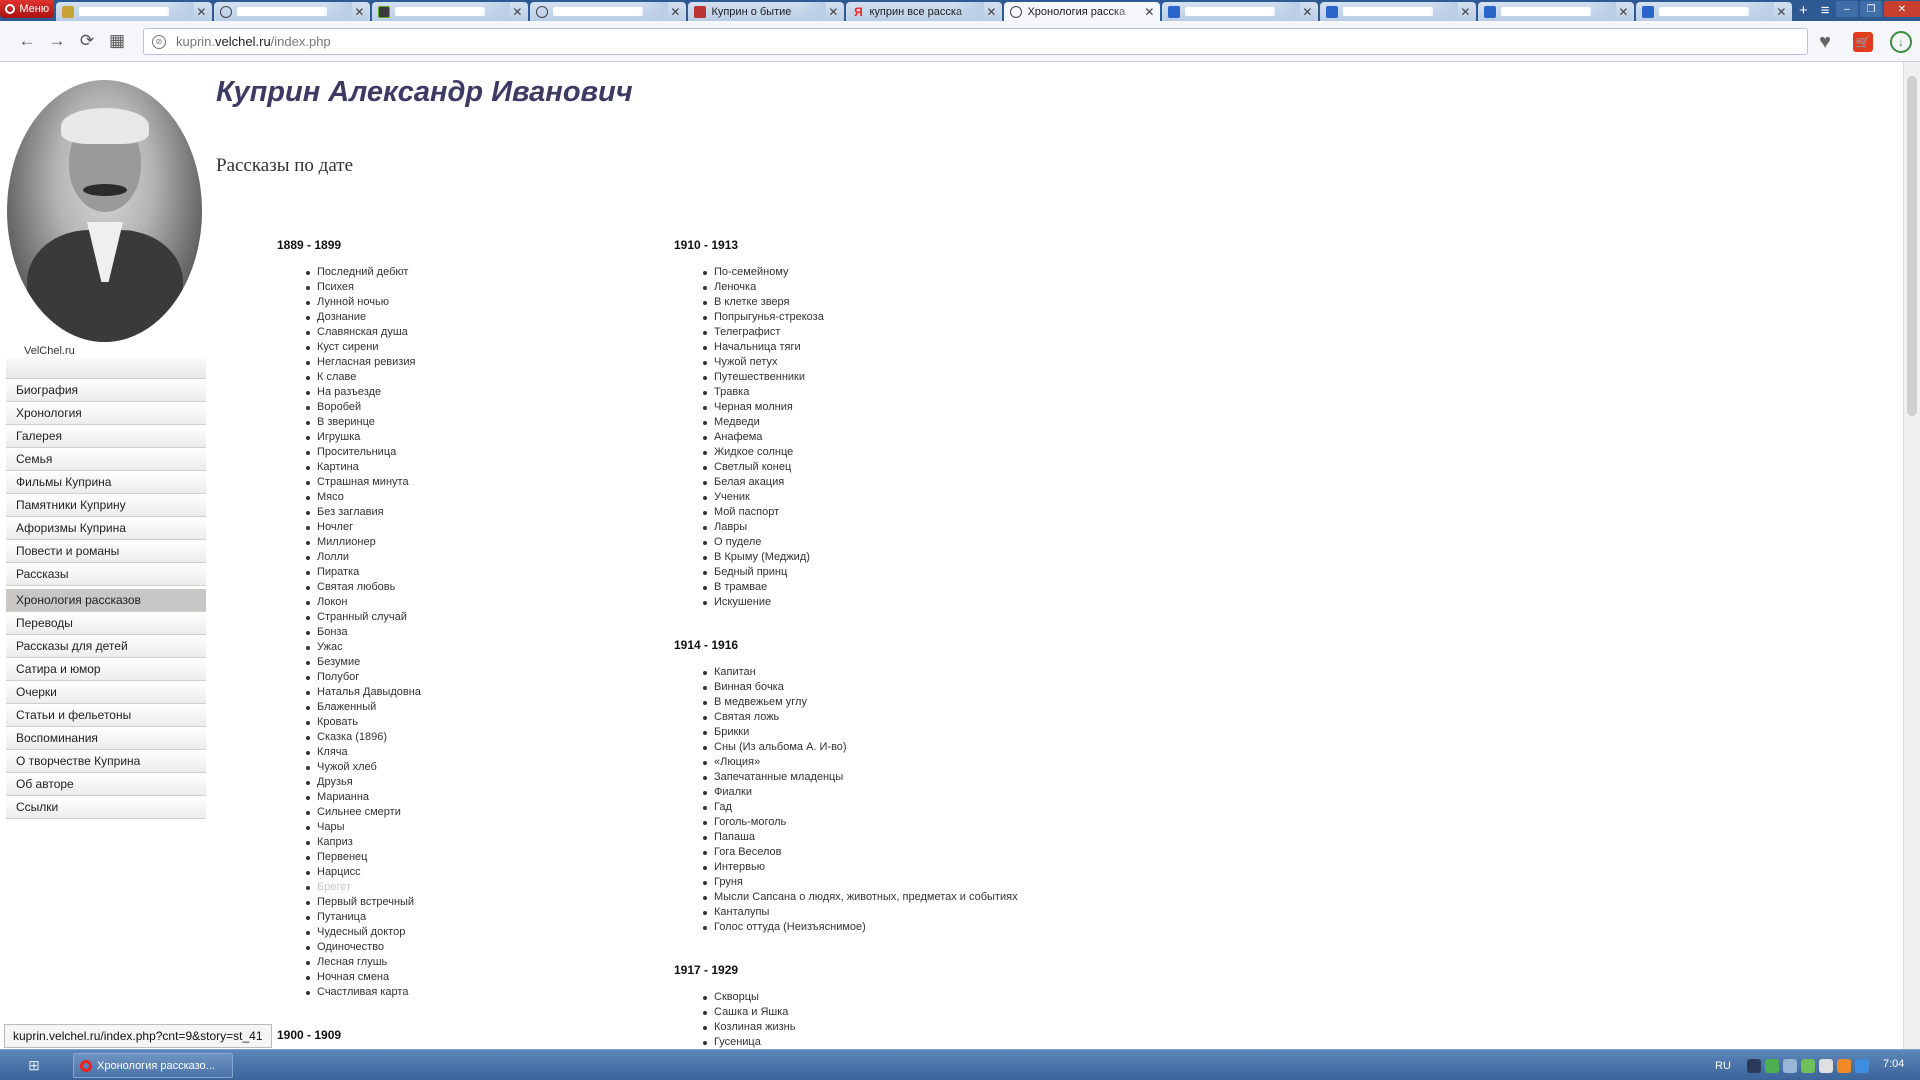 This screenshot has width=1920, height=1080. Describe the element at coordinates (878, 392) in the screenshot. I see `story-link: Травка` at that location.